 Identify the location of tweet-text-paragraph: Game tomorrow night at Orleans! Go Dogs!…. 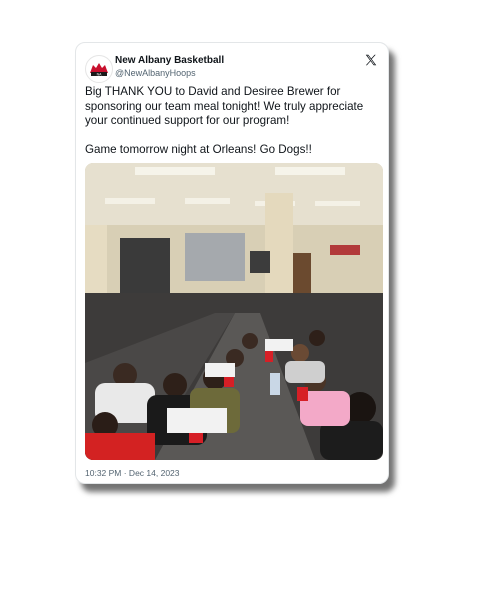
(198, 149).